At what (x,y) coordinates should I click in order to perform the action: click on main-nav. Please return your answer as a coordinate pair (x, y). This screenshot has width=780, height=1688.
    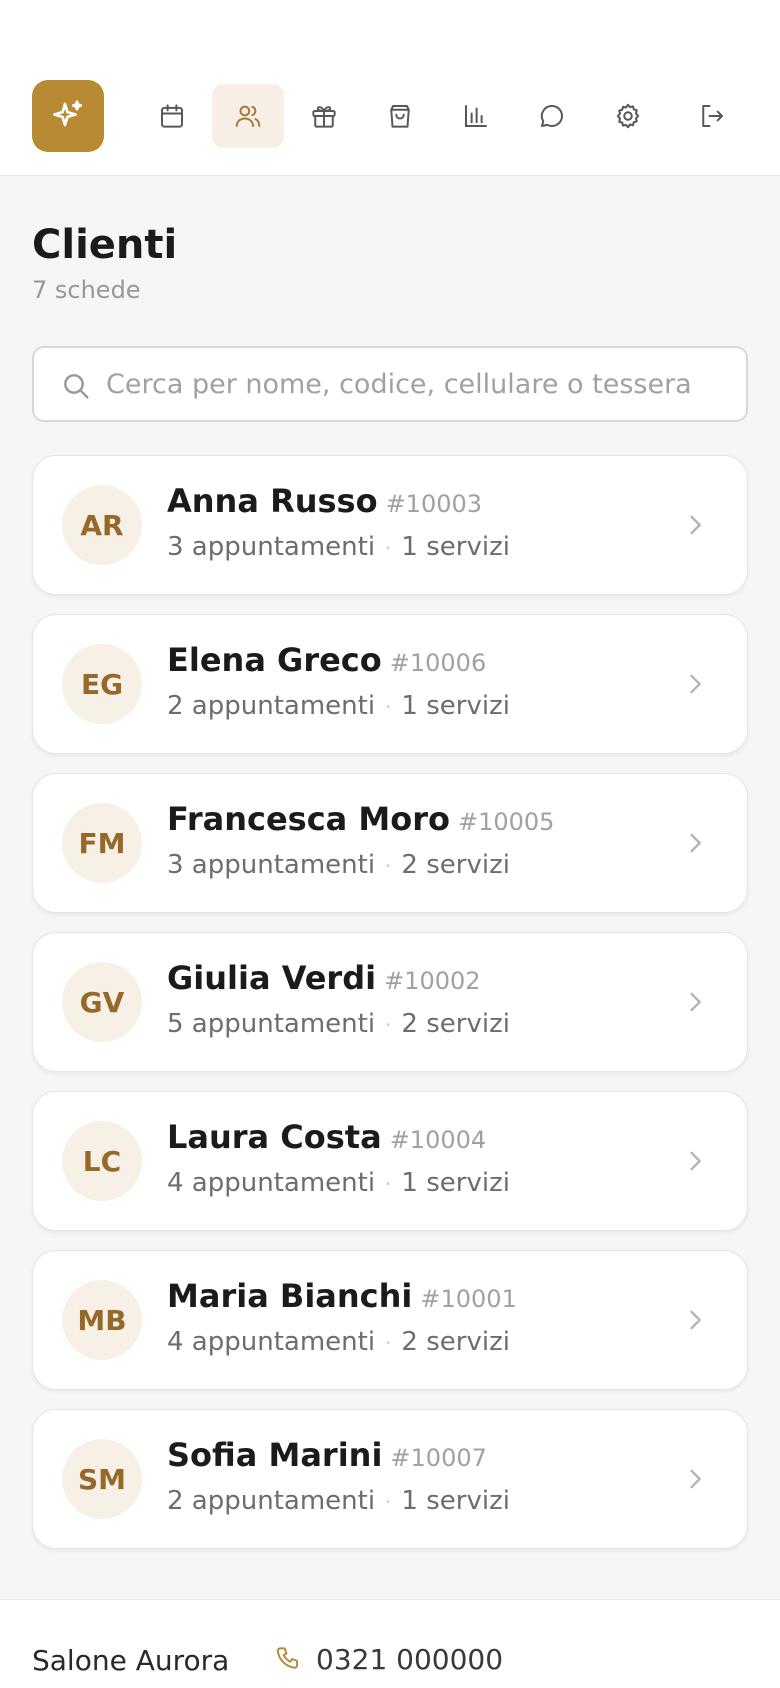
    Looking at the image, I should click on (390, 116).